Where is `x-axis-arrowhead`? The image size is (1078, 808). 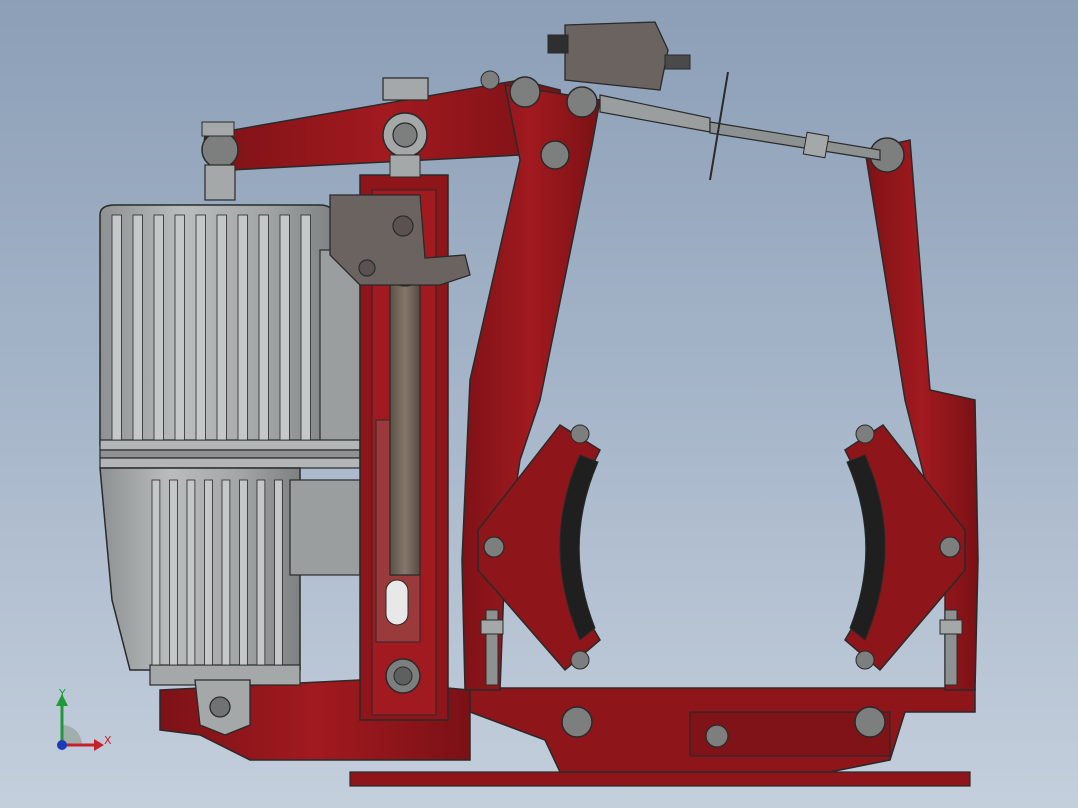 x-axis-arrowhead is located at coordinates (99, 745).